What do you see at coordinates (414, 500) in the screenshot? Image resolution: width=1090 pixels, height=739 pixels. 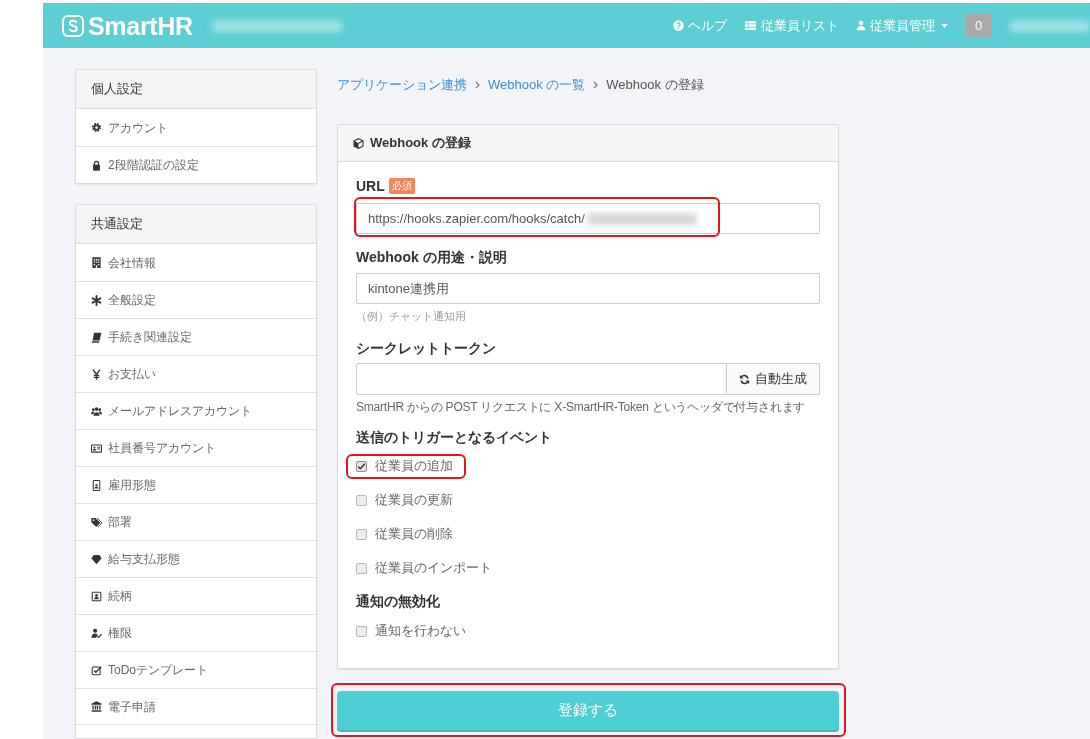 I see `option-label: 従業員の更新` at bounding box center [414, 500].